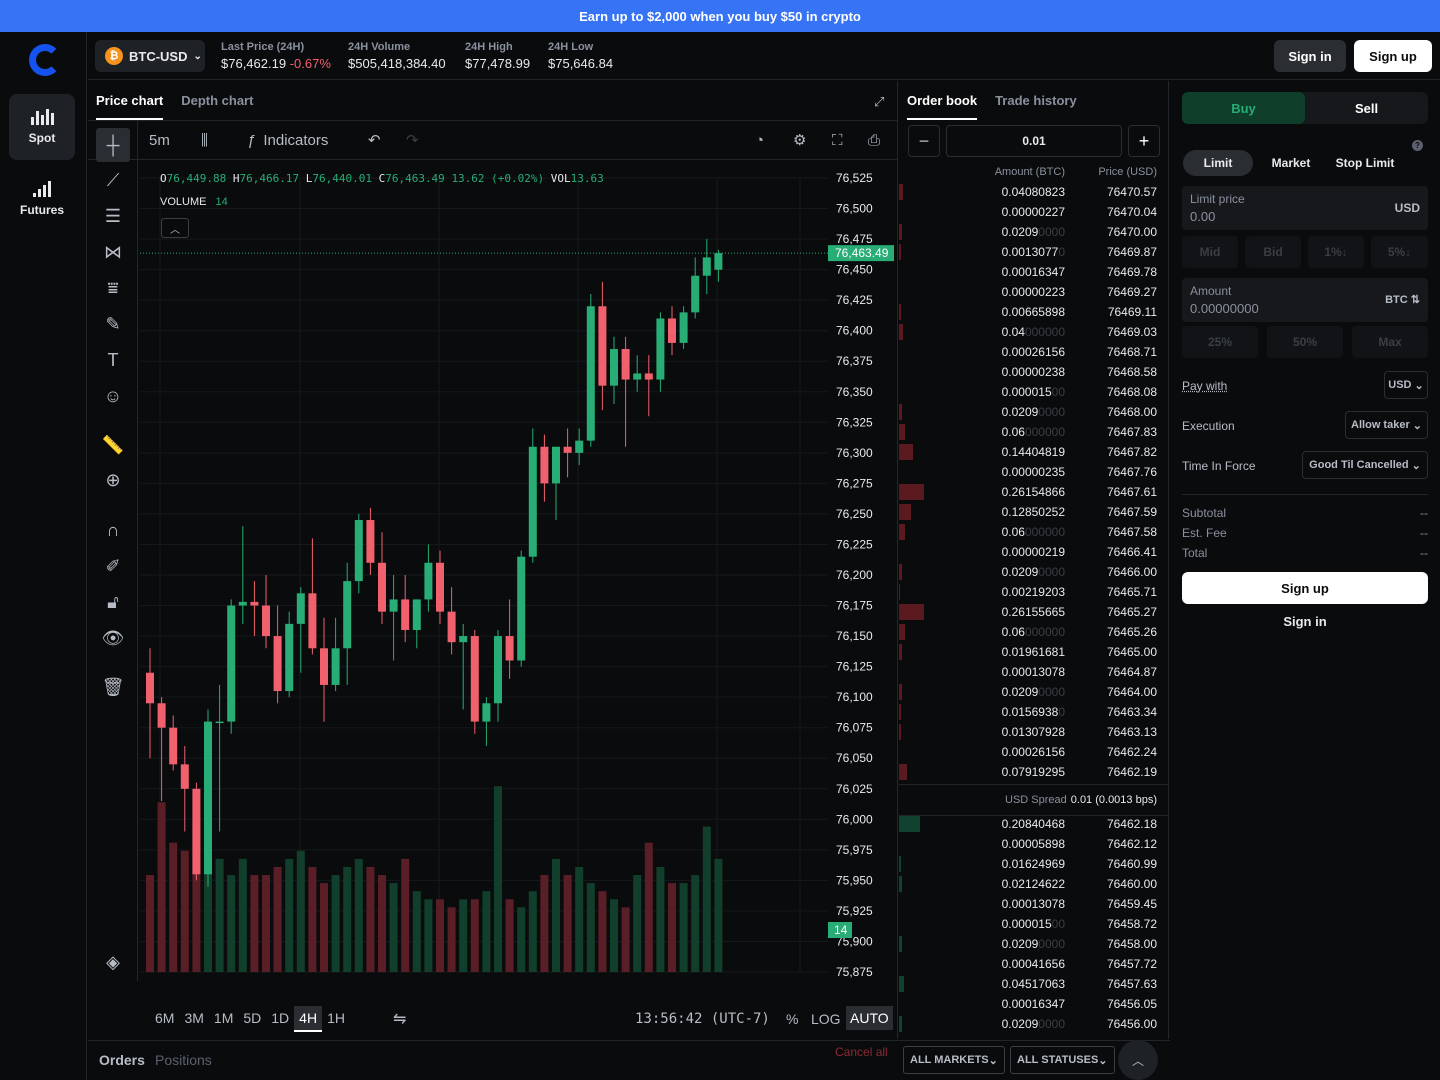 Image resolution: width=1440 pixels, height=1080 pixels. Describe the element at coordinates (1034, 252) in the screenshot. I see `ask-row: 0.00130770 76469.87` at that location.